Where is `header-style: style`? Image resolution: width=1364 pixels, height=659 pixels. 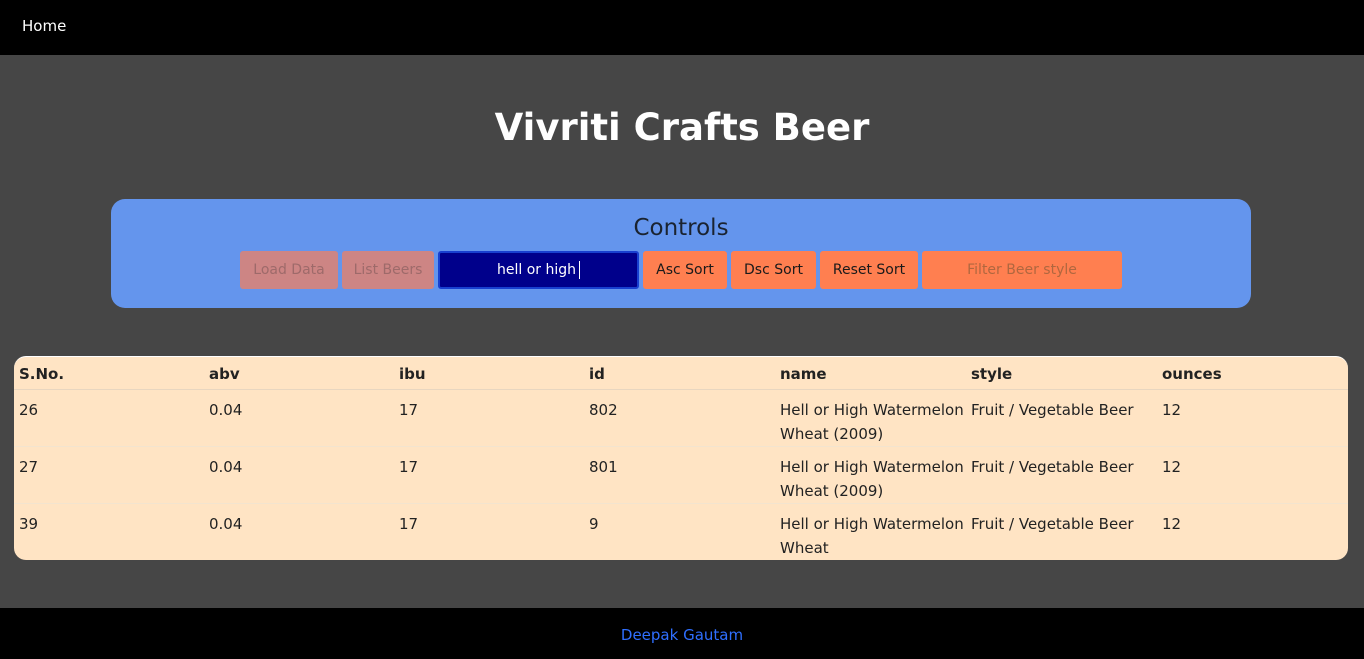
header-style: style is located at coordinates (992, 374).